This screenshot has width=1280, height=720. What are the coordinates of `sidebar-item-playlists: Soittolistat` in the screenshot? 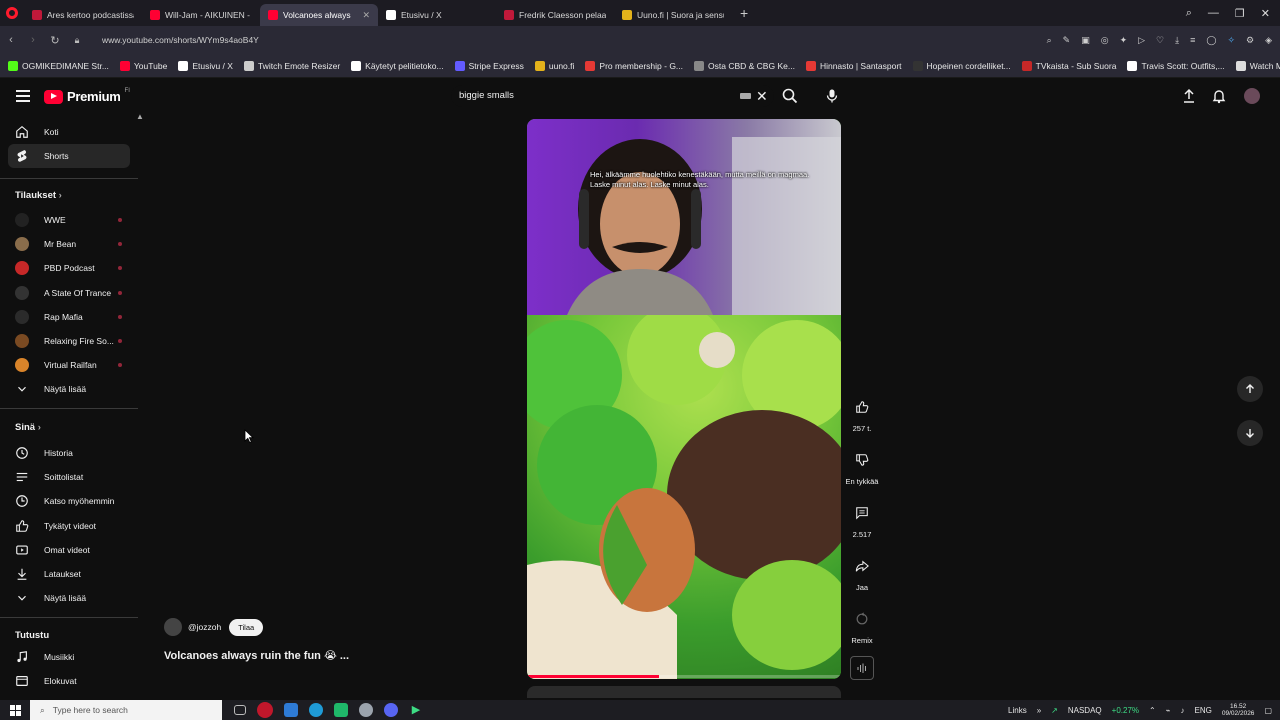 It's located at (69, 477).